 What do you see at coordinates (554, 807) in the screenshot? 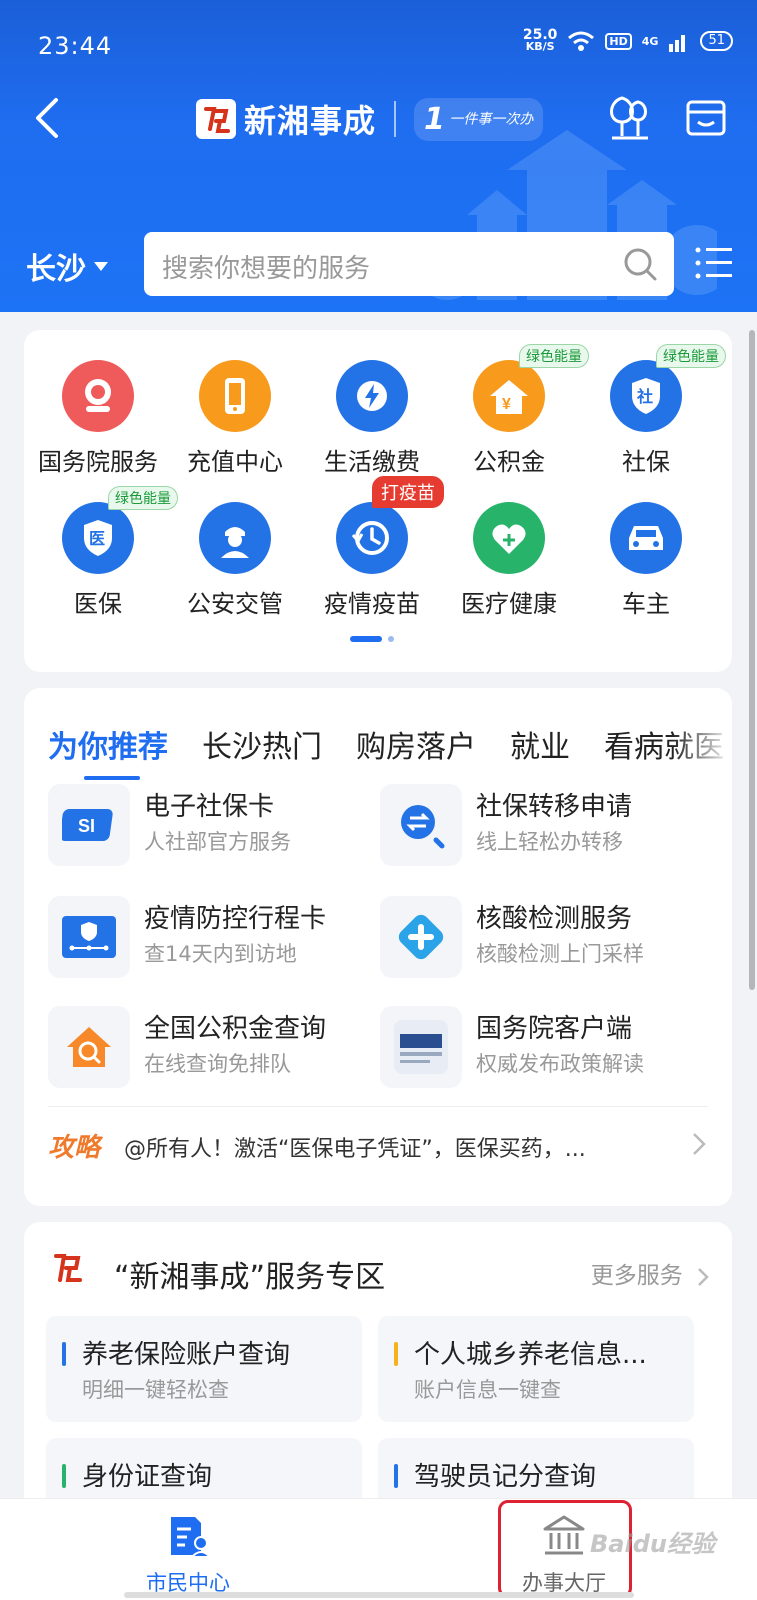
I see `service-title: 社保转移申请` at bounding box center [554, 807].